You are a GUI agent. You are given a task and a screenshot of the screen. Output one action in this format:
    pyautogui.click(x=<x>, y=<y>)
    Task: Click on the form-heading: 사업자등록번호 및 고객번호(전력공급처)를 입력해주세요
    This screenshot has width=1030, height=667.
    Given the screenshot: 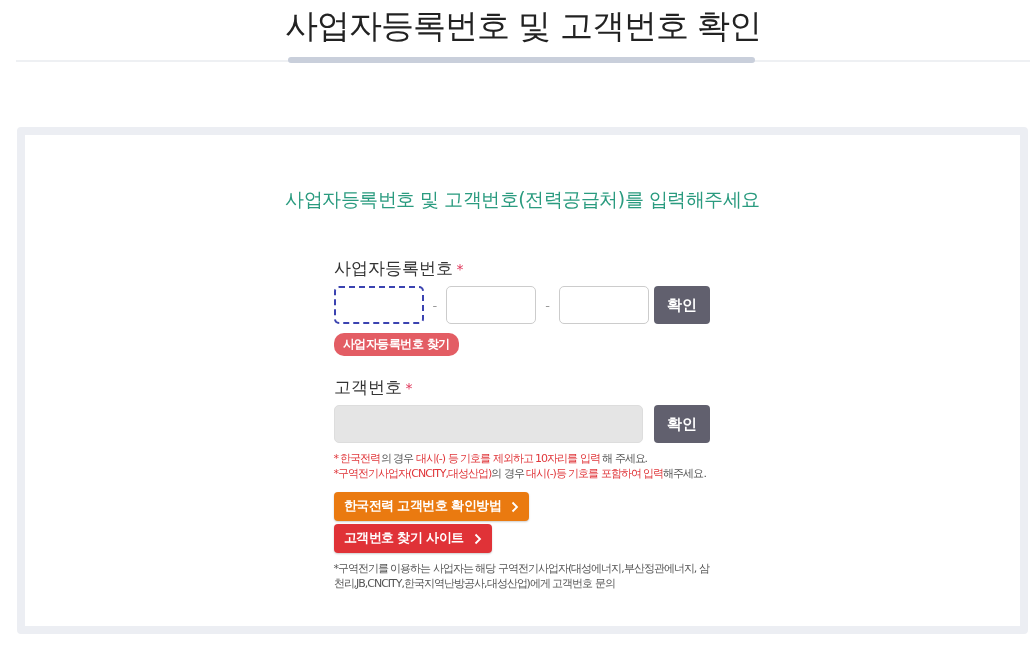 What is the action you would take?
    pyautogui.click(x=522, y=199)
    